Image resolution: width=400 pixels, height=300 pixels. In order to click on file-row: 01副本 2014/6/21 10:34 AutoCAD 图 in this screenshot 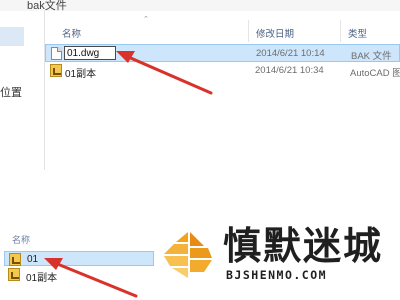, I will do `click(222, 71)`.